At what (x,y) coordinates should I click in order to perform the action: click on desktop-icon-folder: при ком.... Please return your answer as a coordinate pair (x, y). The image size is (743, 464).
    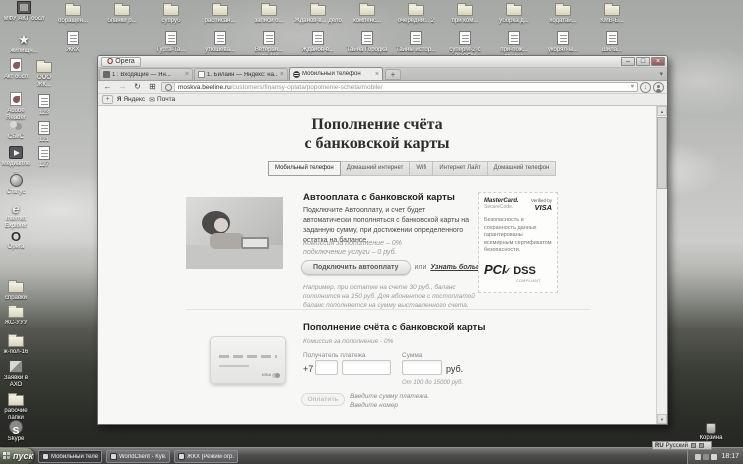
    Looking at the image, I should click on (465, 13).